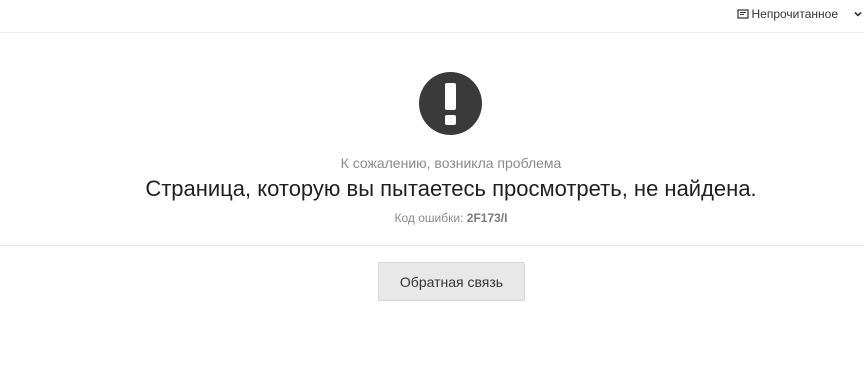  I want to click on exclamation-icon, so click(450, 103).